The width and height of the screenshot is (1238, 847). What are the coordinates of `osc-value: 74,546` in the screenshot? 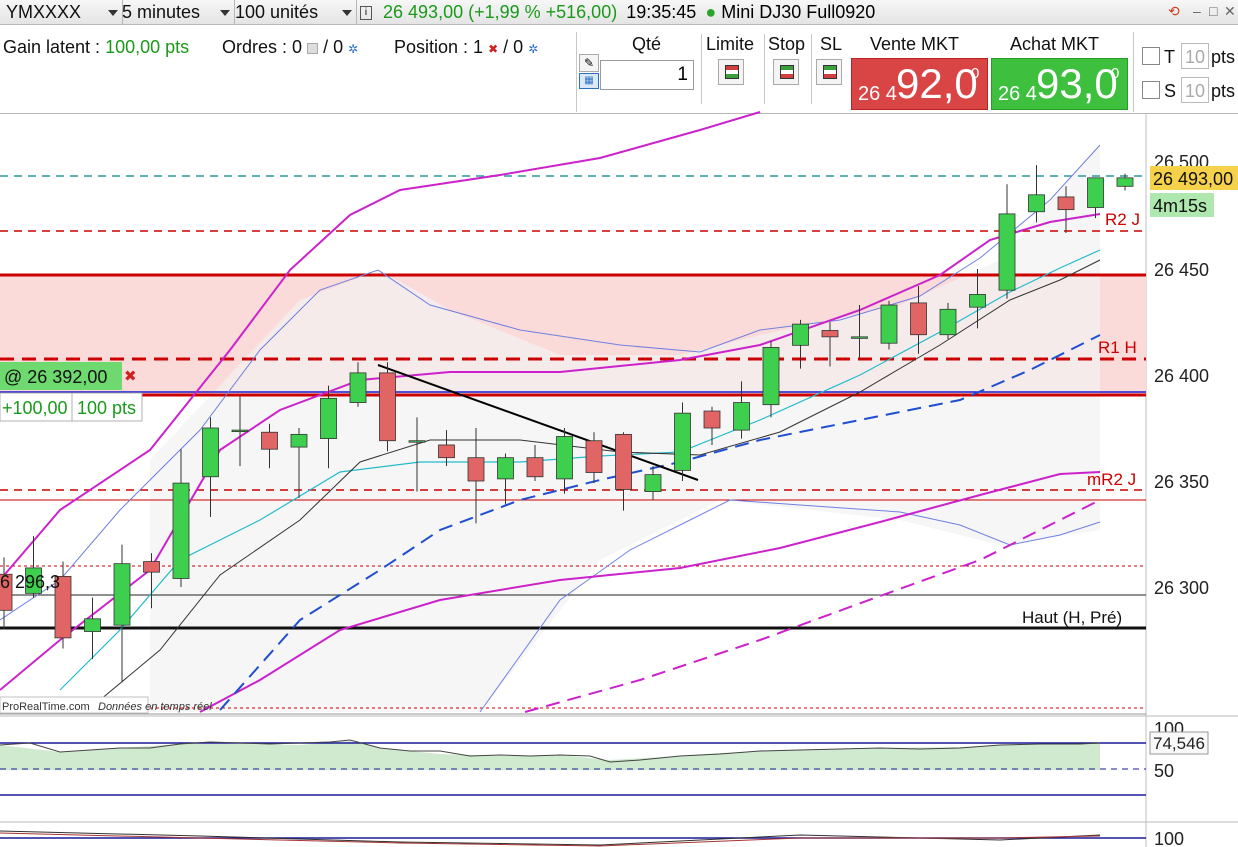 It's located at (1179, 743).